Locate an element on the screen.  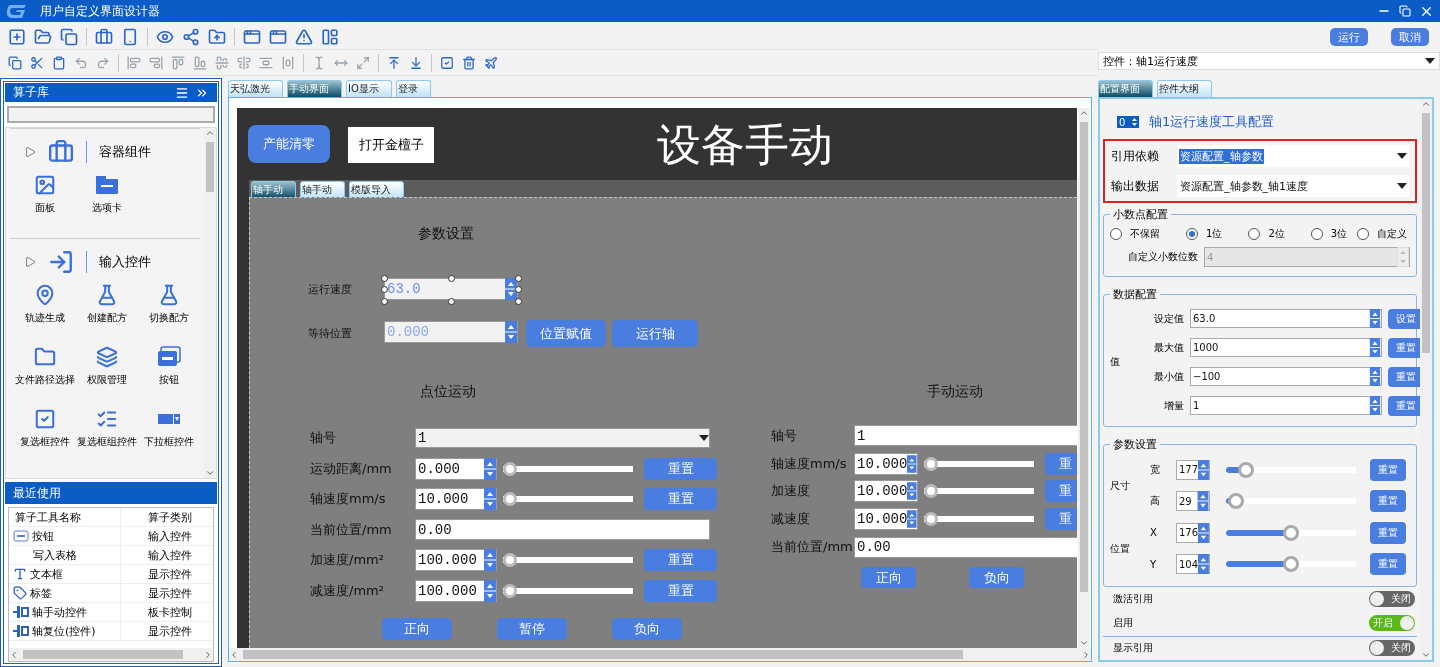
tab: 控件大纲 is located at coordinates (1184, 88).